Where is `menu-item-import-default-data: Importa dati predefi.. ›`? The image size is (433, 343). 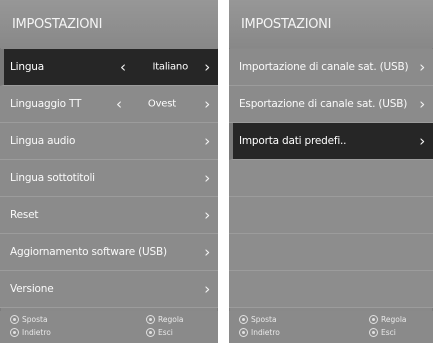 menu-item-import-default-data: Importa dati predefi.. › is located at coordinates (331, 141).